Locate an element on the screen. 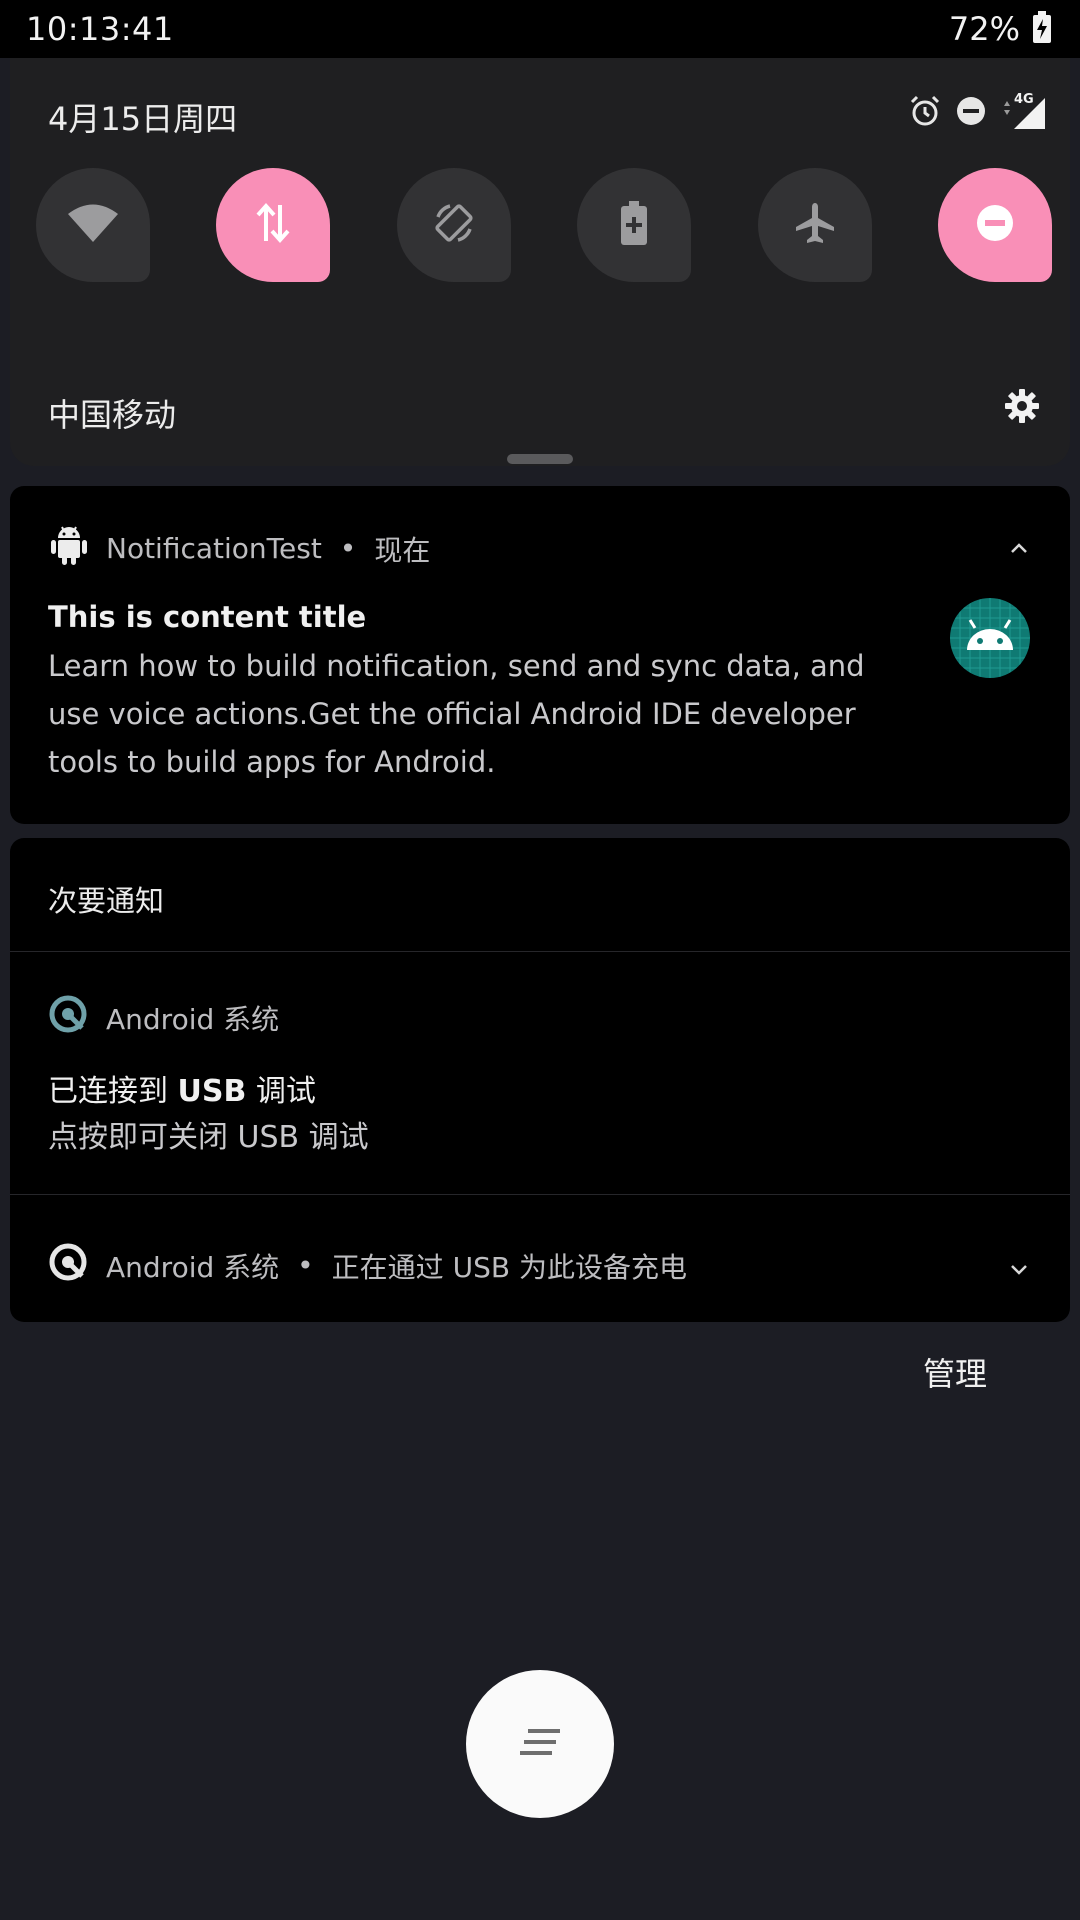 The height and width of the screenshot is (1920, 1080). signal-4g-icon: 4G is located at coordinates (1023, 111).